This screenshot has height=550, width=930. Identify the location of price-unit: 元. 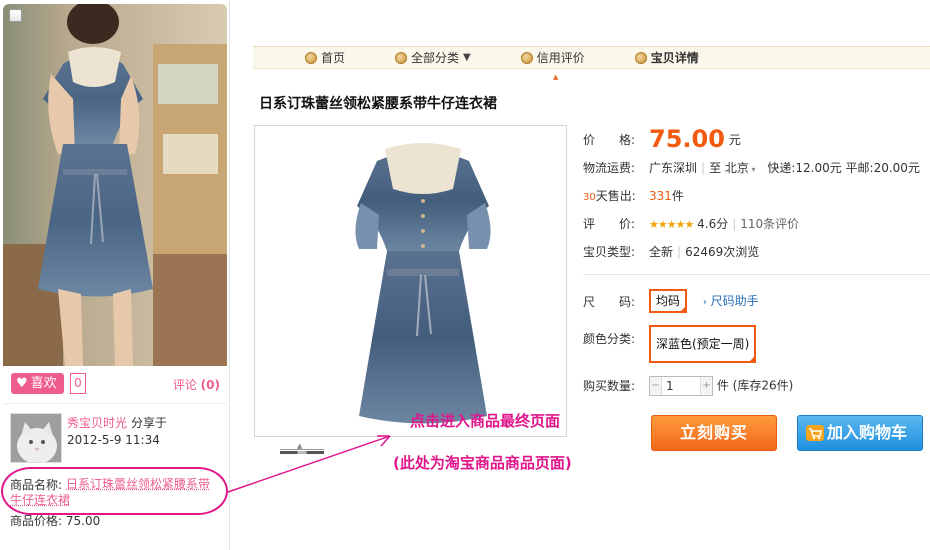
(734, 140).